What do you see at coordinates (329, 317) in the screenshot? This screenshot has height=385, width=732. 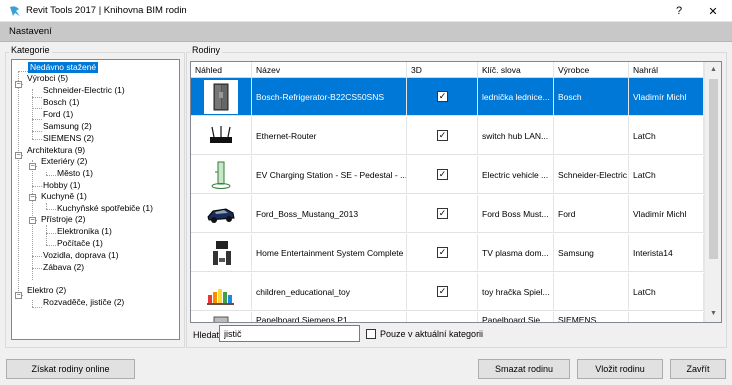 I see `row-name: Panelboard Siemens P1` at bounding box center [329, 317].